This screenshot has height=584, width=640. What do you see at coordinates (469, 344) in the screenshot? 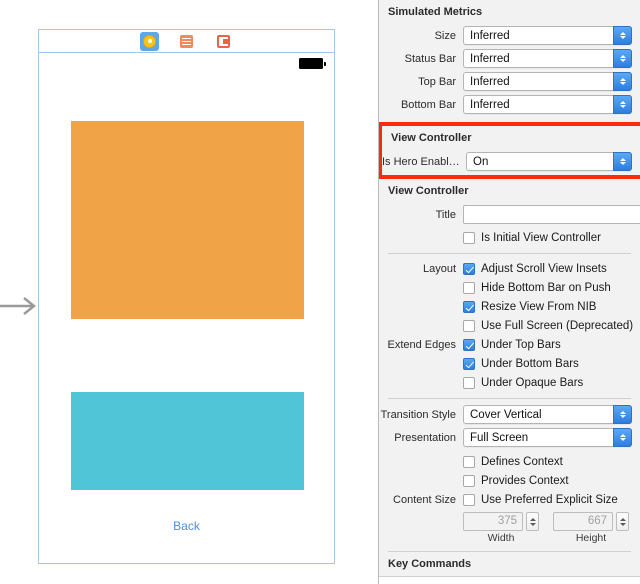
I see `checkbox-under-top-bars` at bounding box center [469, 344].